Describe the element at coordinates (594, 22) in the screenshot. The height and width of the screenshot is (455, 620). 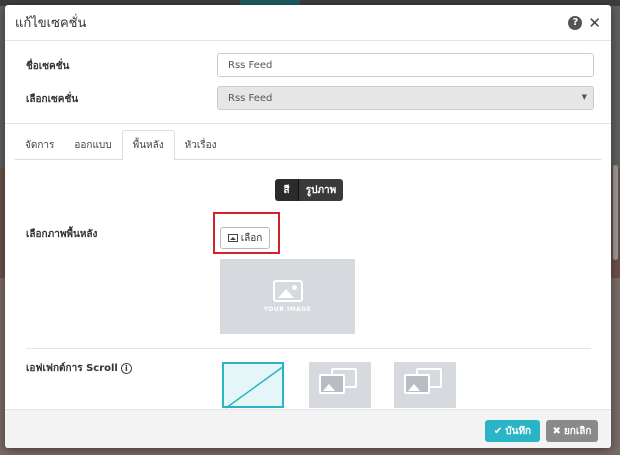
I see `close-icon: ✕` at that location.